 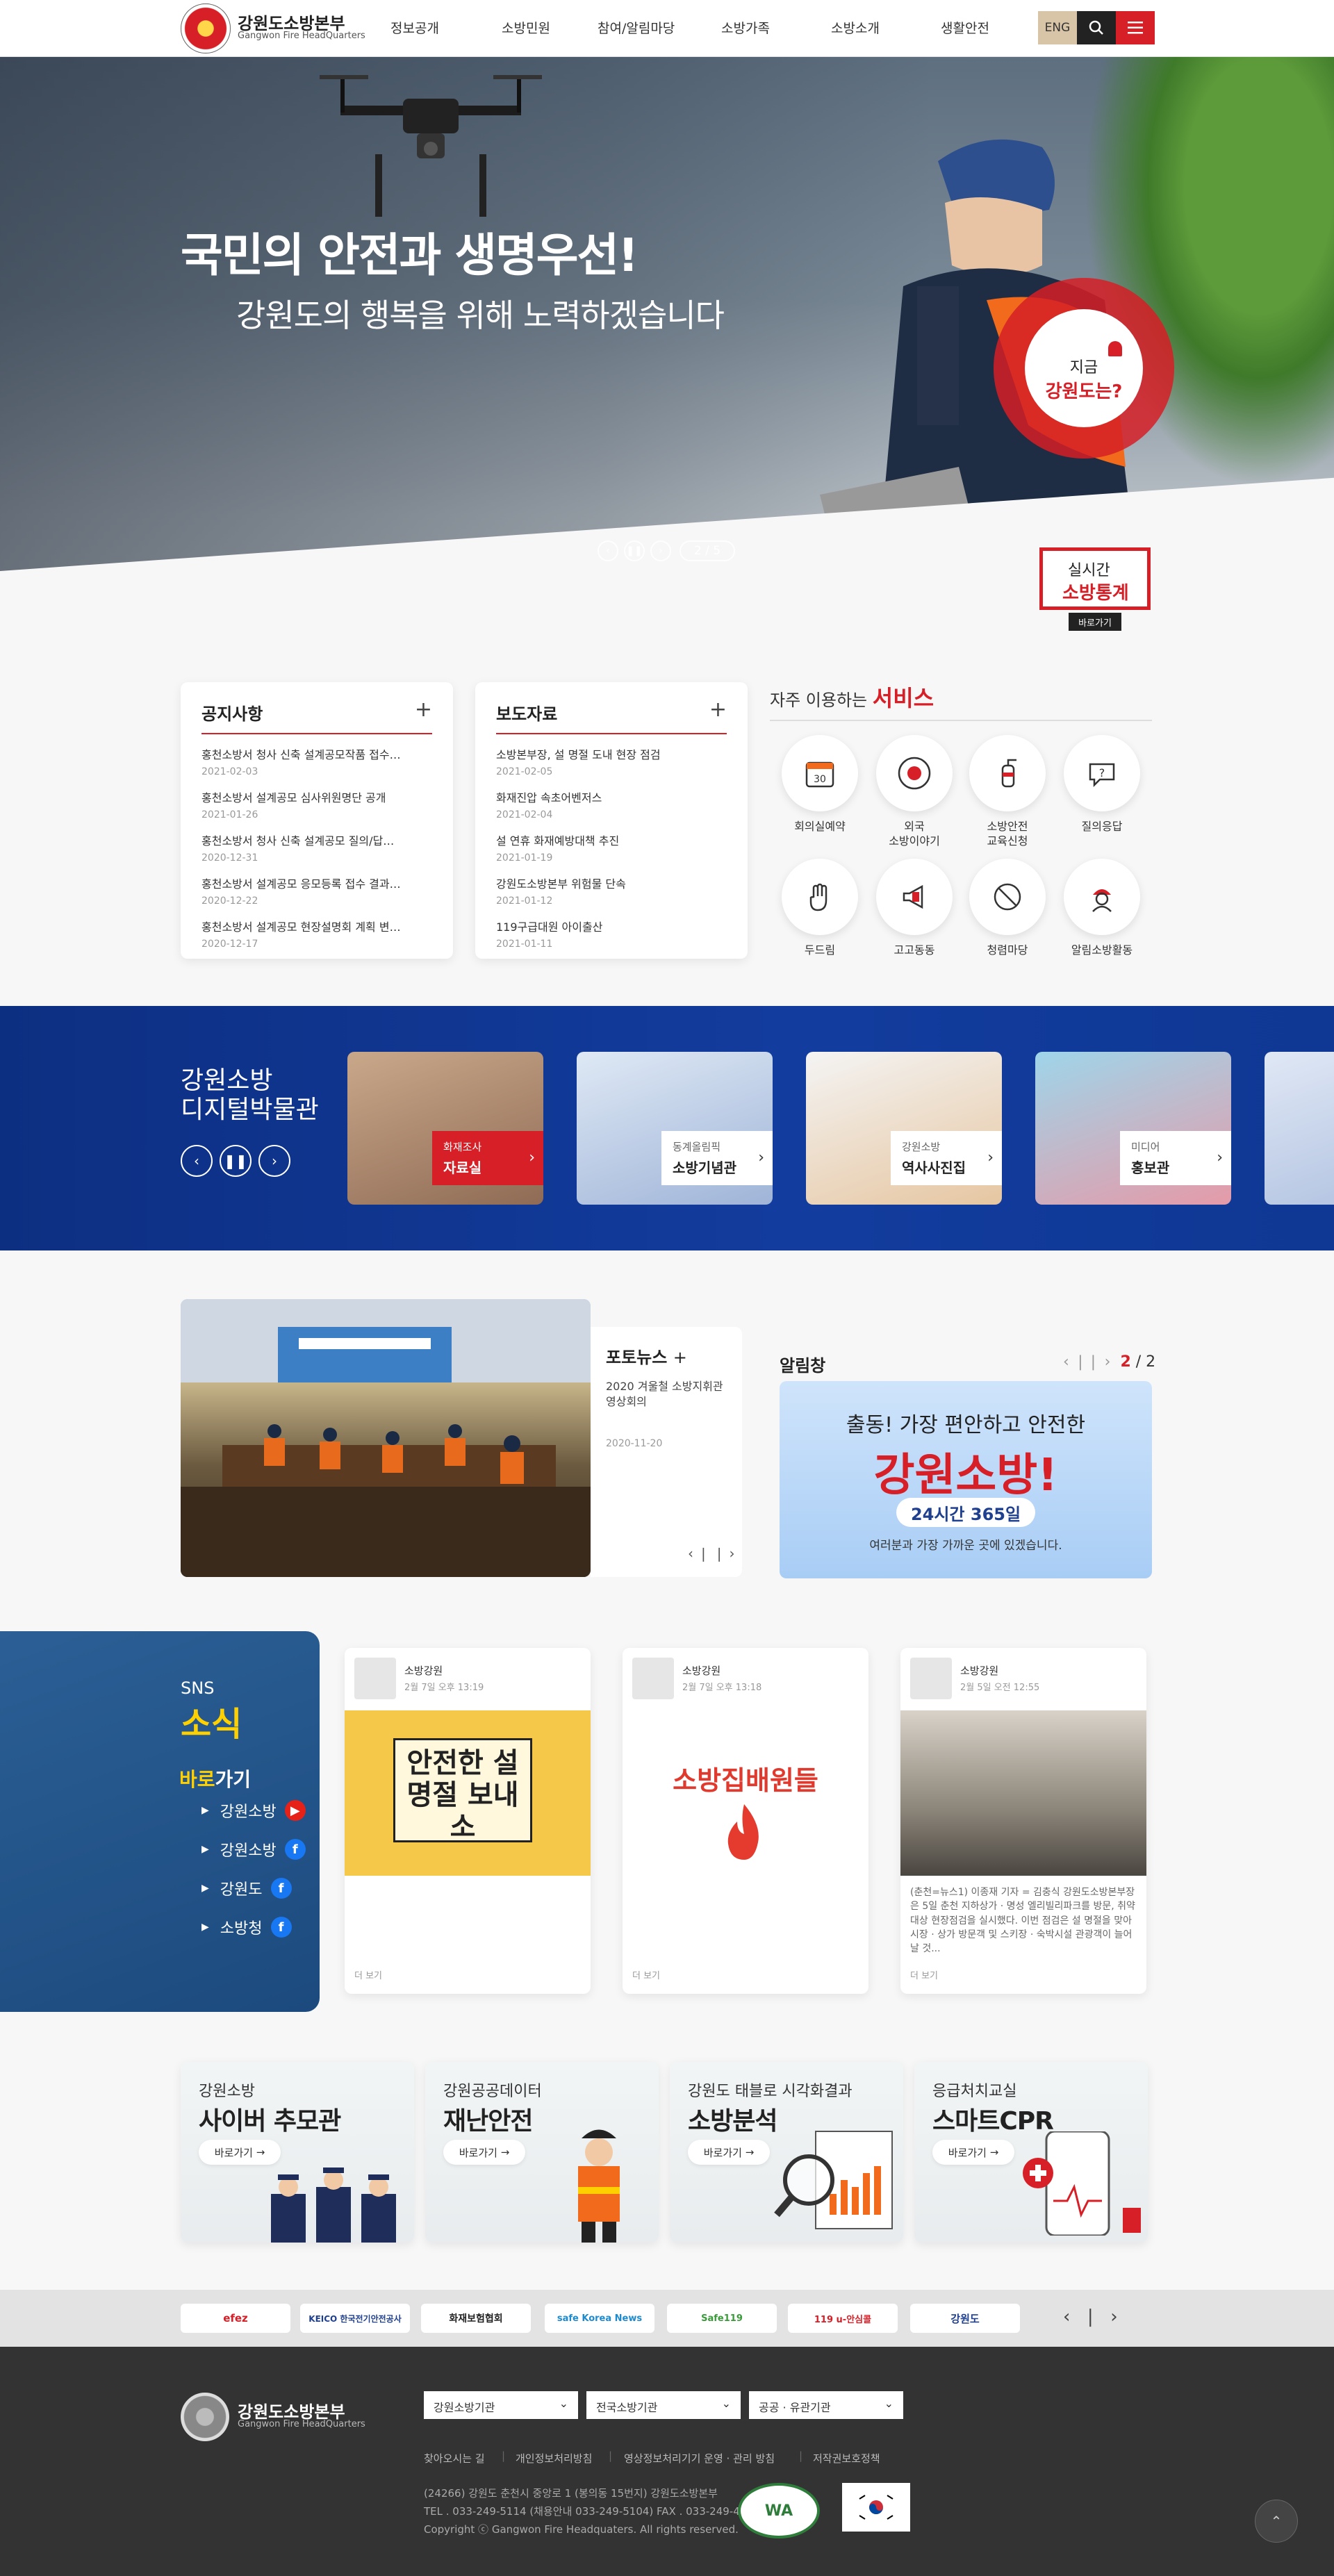 What do you see at coordinates (904, 1129) in the screenshot?
I see `museum-card-history: 강원소방 역사사진집 ›` at bounding box center [904, 1129].